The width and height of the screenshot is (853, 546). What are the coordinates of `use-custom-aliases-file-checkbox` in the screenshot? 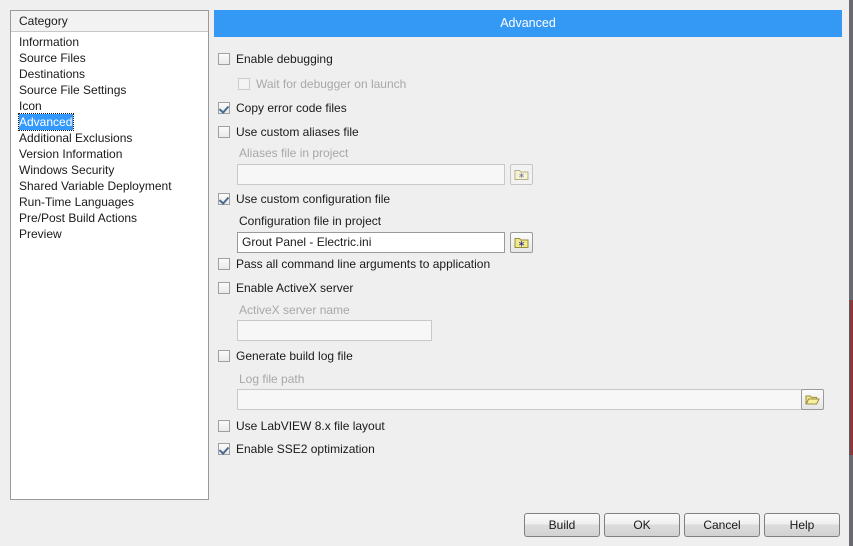 It's located at (224, 132).